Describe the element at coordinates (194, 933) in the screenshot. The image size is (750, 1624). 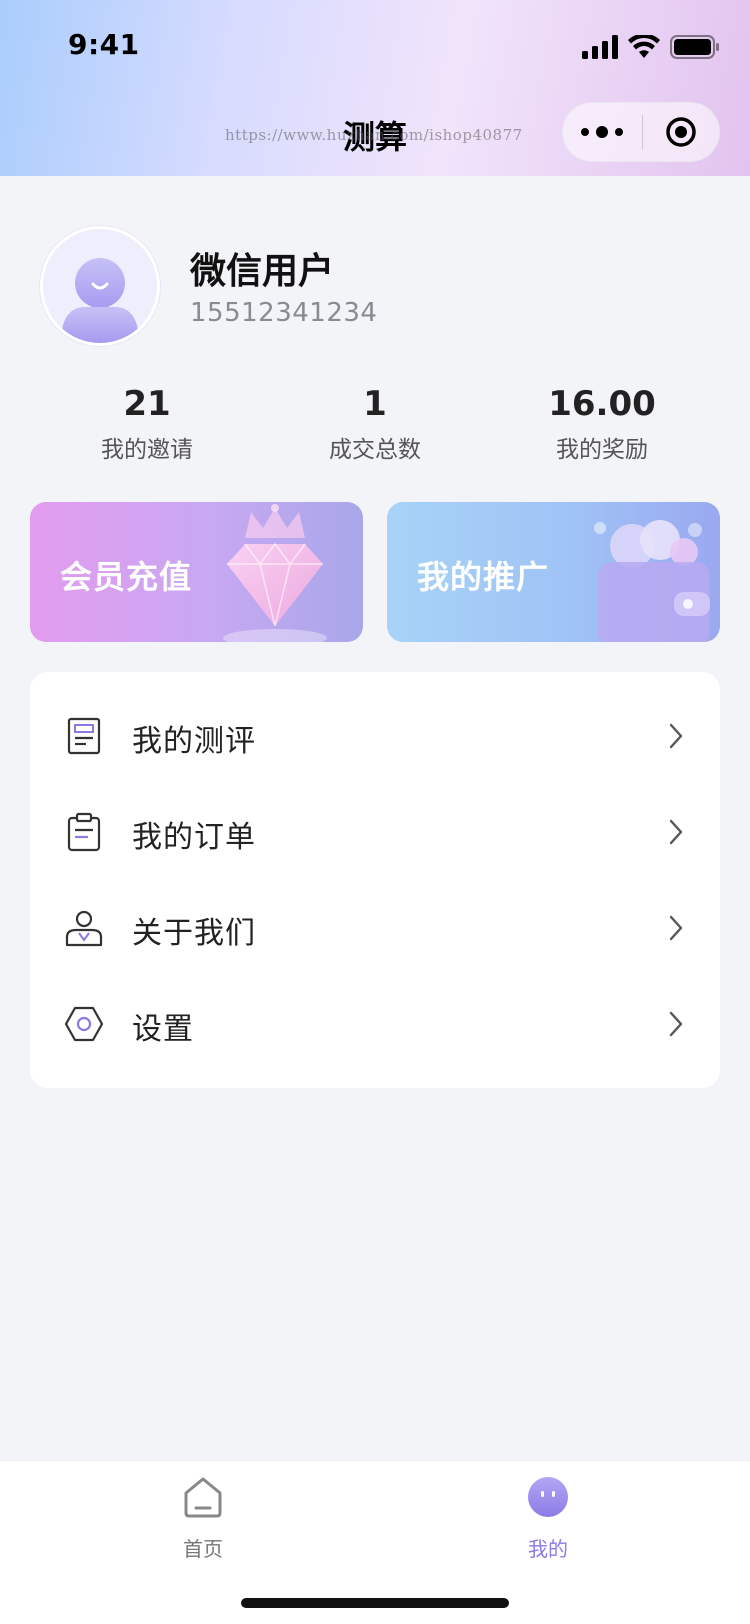
I see `menu-label: 关于我们` at that location.